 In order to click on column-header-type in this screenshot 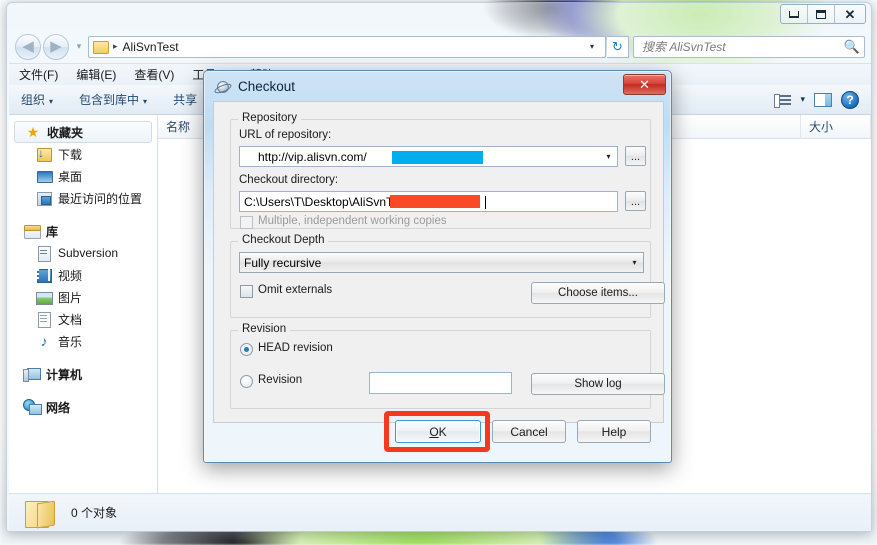, I will do `click(736, 126)`.